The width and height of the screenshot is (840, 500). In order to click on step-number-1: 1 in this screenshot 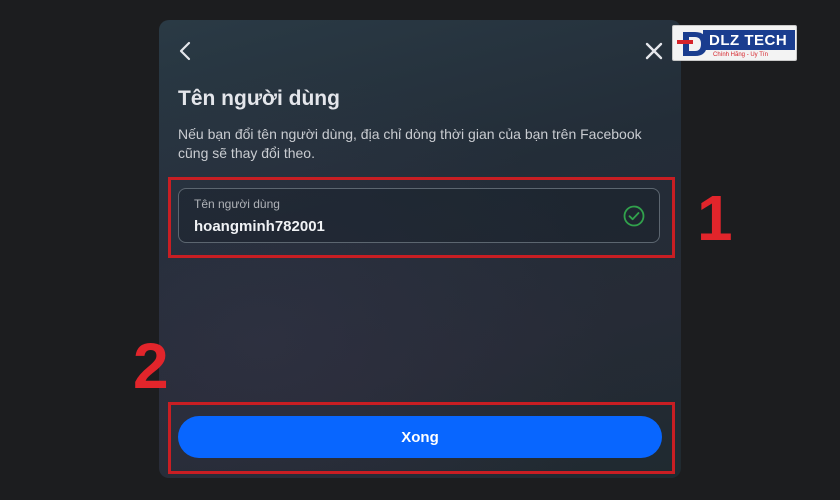, I will do `click(715, 218)`.